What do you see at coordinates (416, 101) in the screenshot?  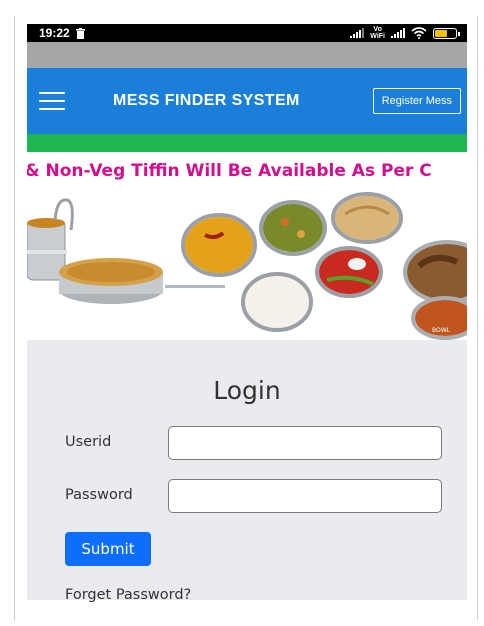 I see `register-mess-button: Register Mess` at bounding box center [416, 101].